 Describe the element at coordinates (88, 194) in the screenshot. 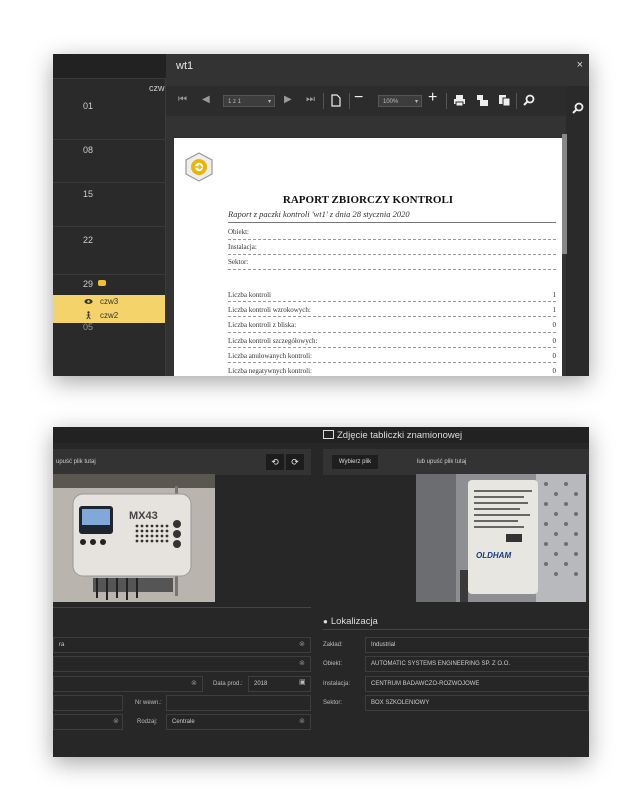

I see `calendar-day: 15` at that location.